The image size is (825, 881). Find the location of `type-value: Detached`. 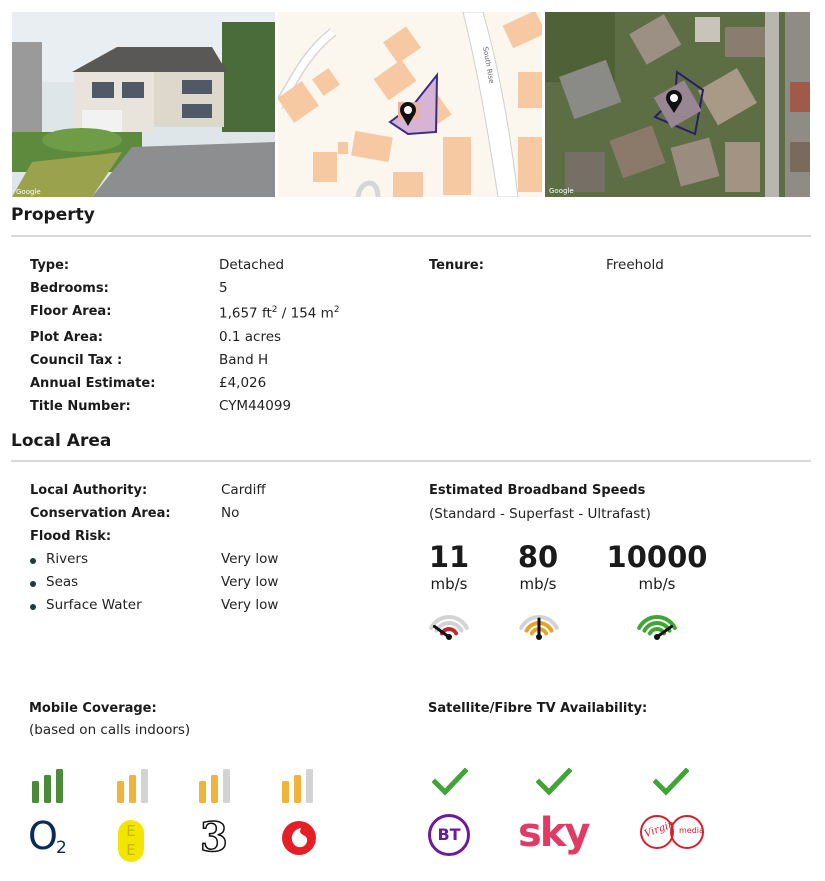

type-value: Detached is located at coordinates (252, 265).